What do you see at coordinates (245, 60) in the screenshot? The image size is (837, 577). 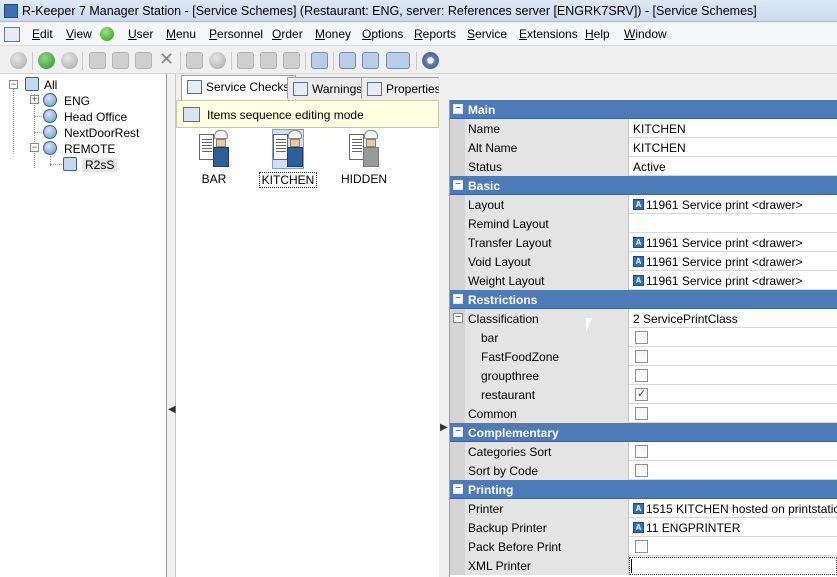 I see `copy-icon` at bounding box center [245, 60].